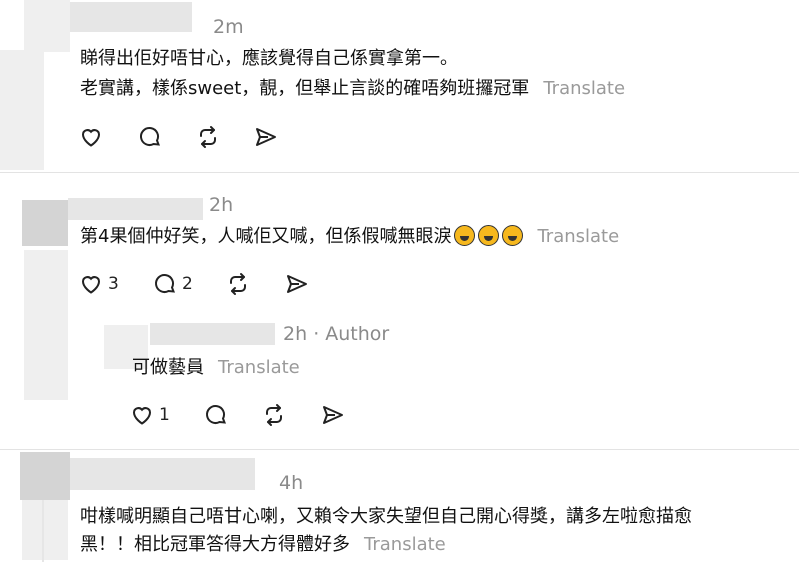 Image resolution: width=799 pixels, height=562 pixels. What do you see at coordinates (269, 58) in the screenshot?
I see `comment-text-line-1: 睇得出佢好唔甘心，應該覺得自己係實拿第一。` at bounding box center [269, 58].